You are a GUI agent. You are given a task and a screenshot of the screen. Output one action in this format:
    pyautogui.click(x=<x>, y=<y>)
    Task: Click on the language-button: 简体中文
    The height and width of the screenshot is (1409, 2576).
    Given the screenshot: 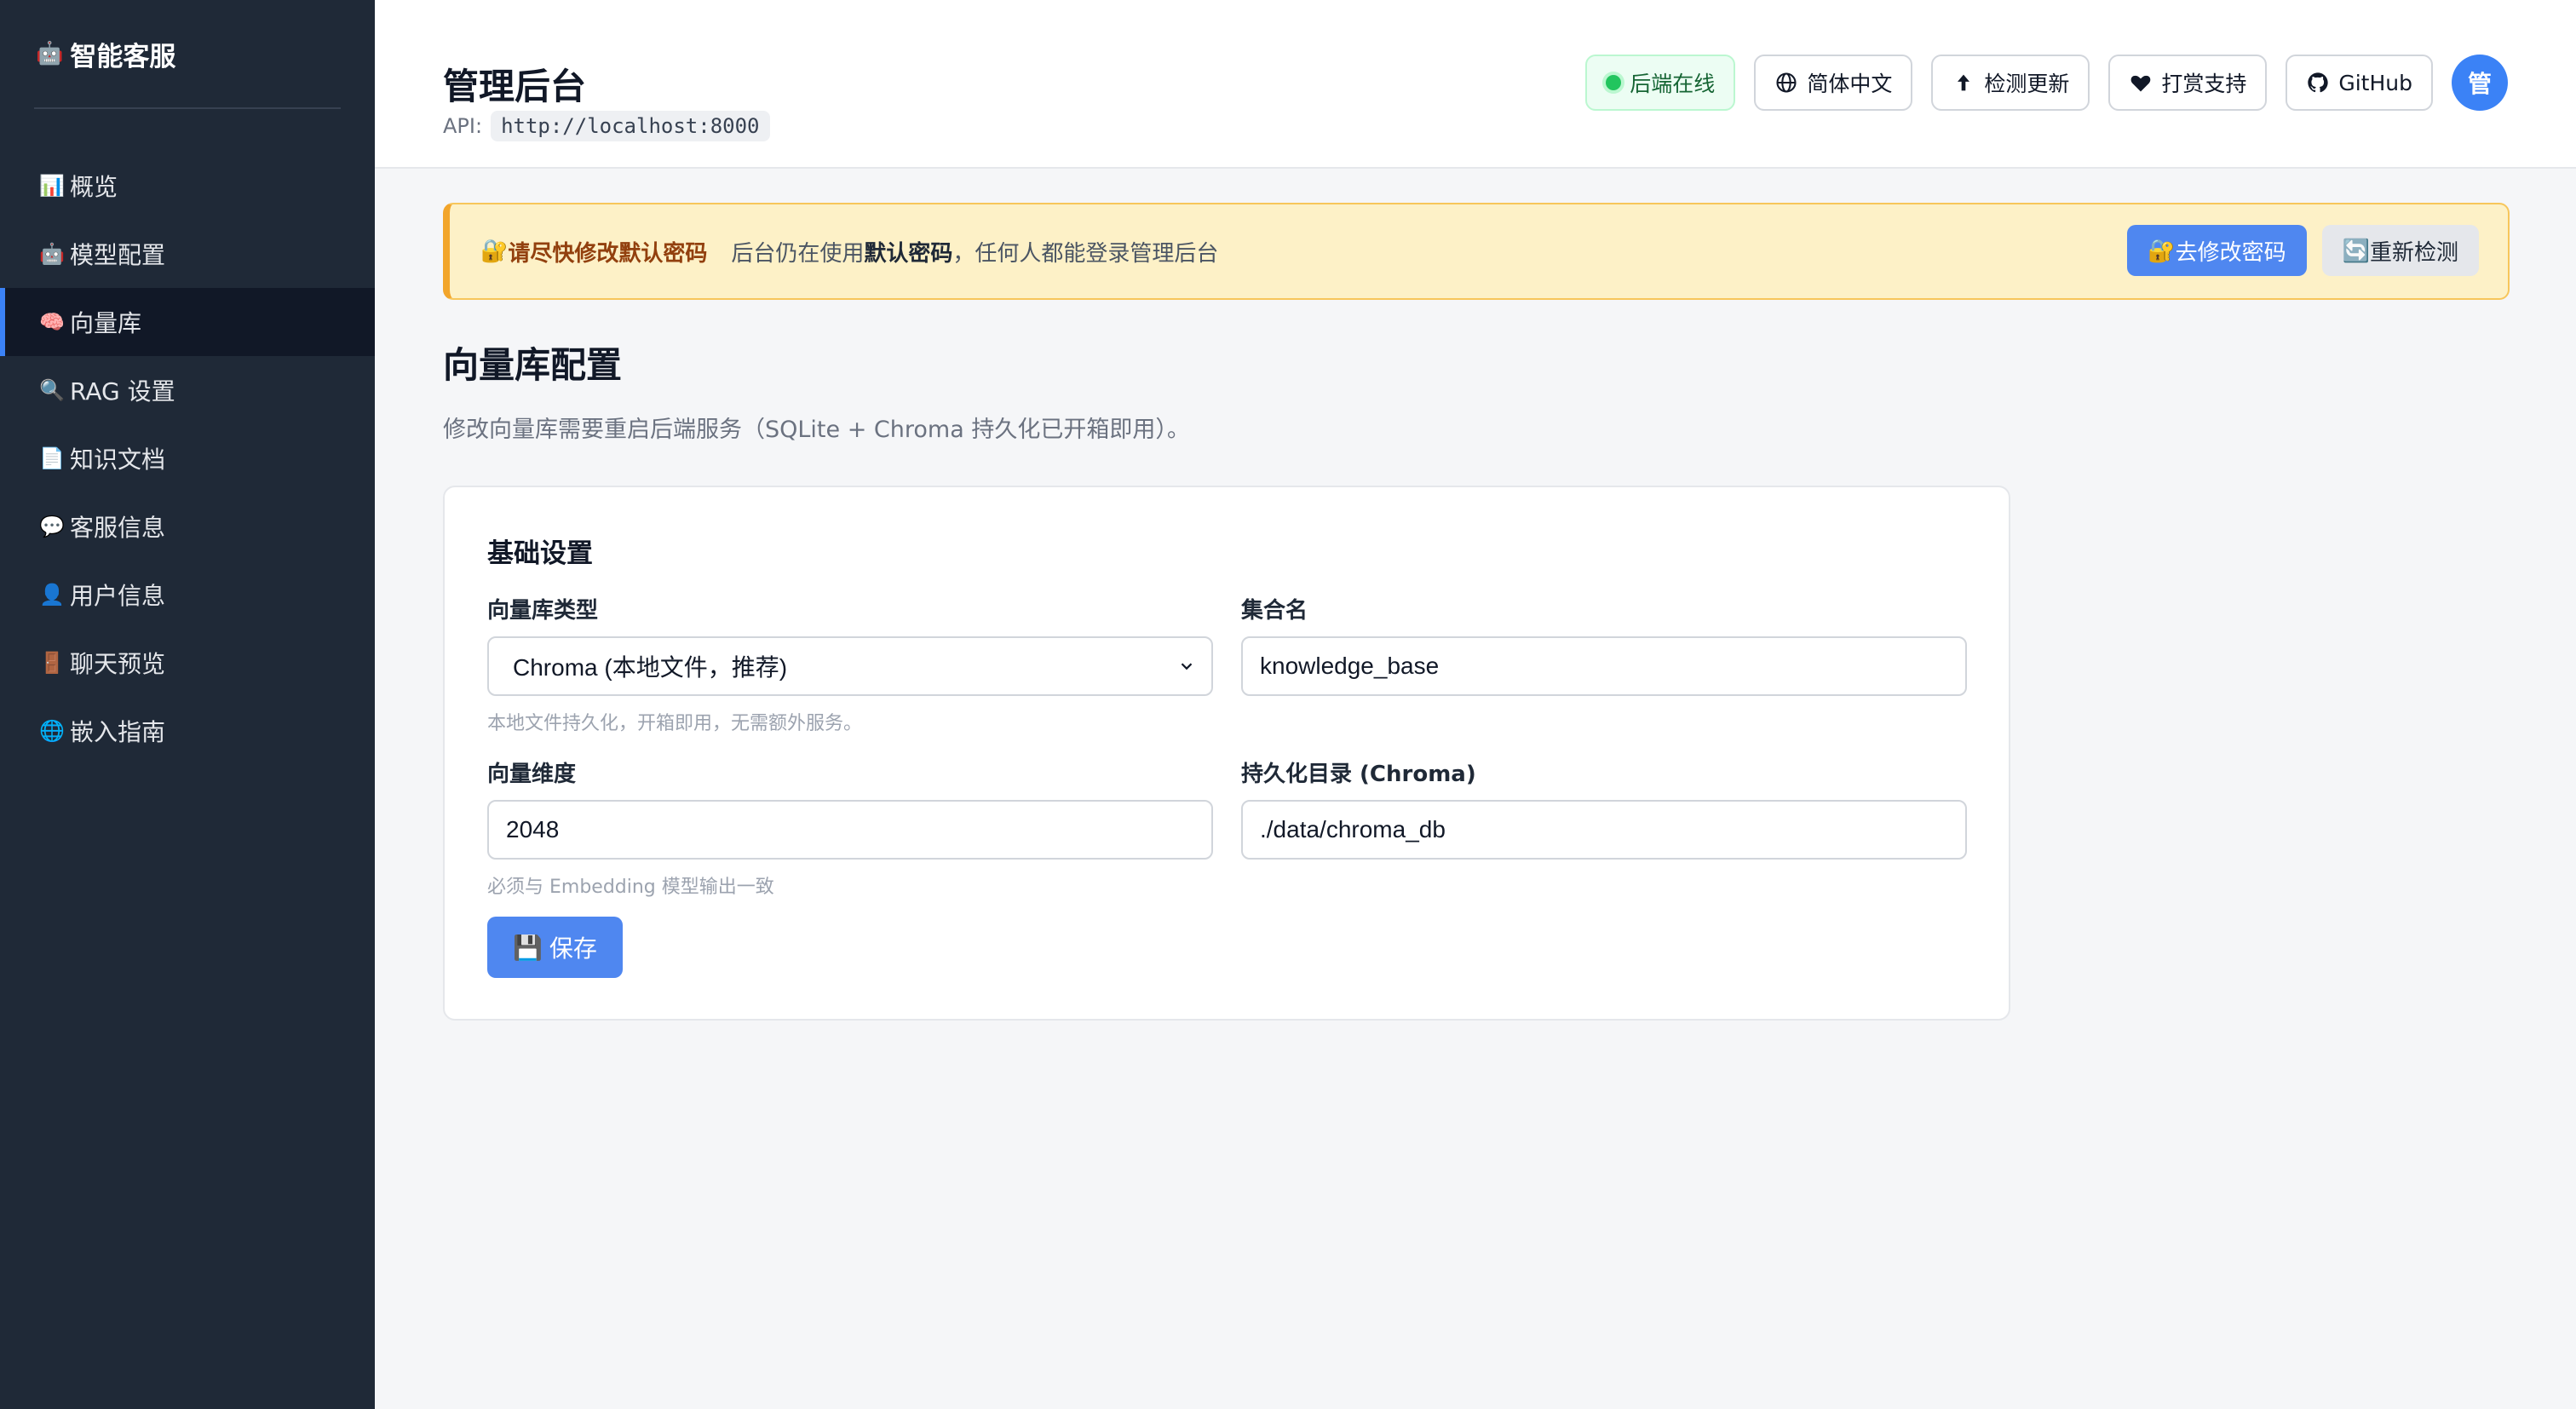 What is the action you would take?
    pyautogui.click(x=1834, y=83)
    